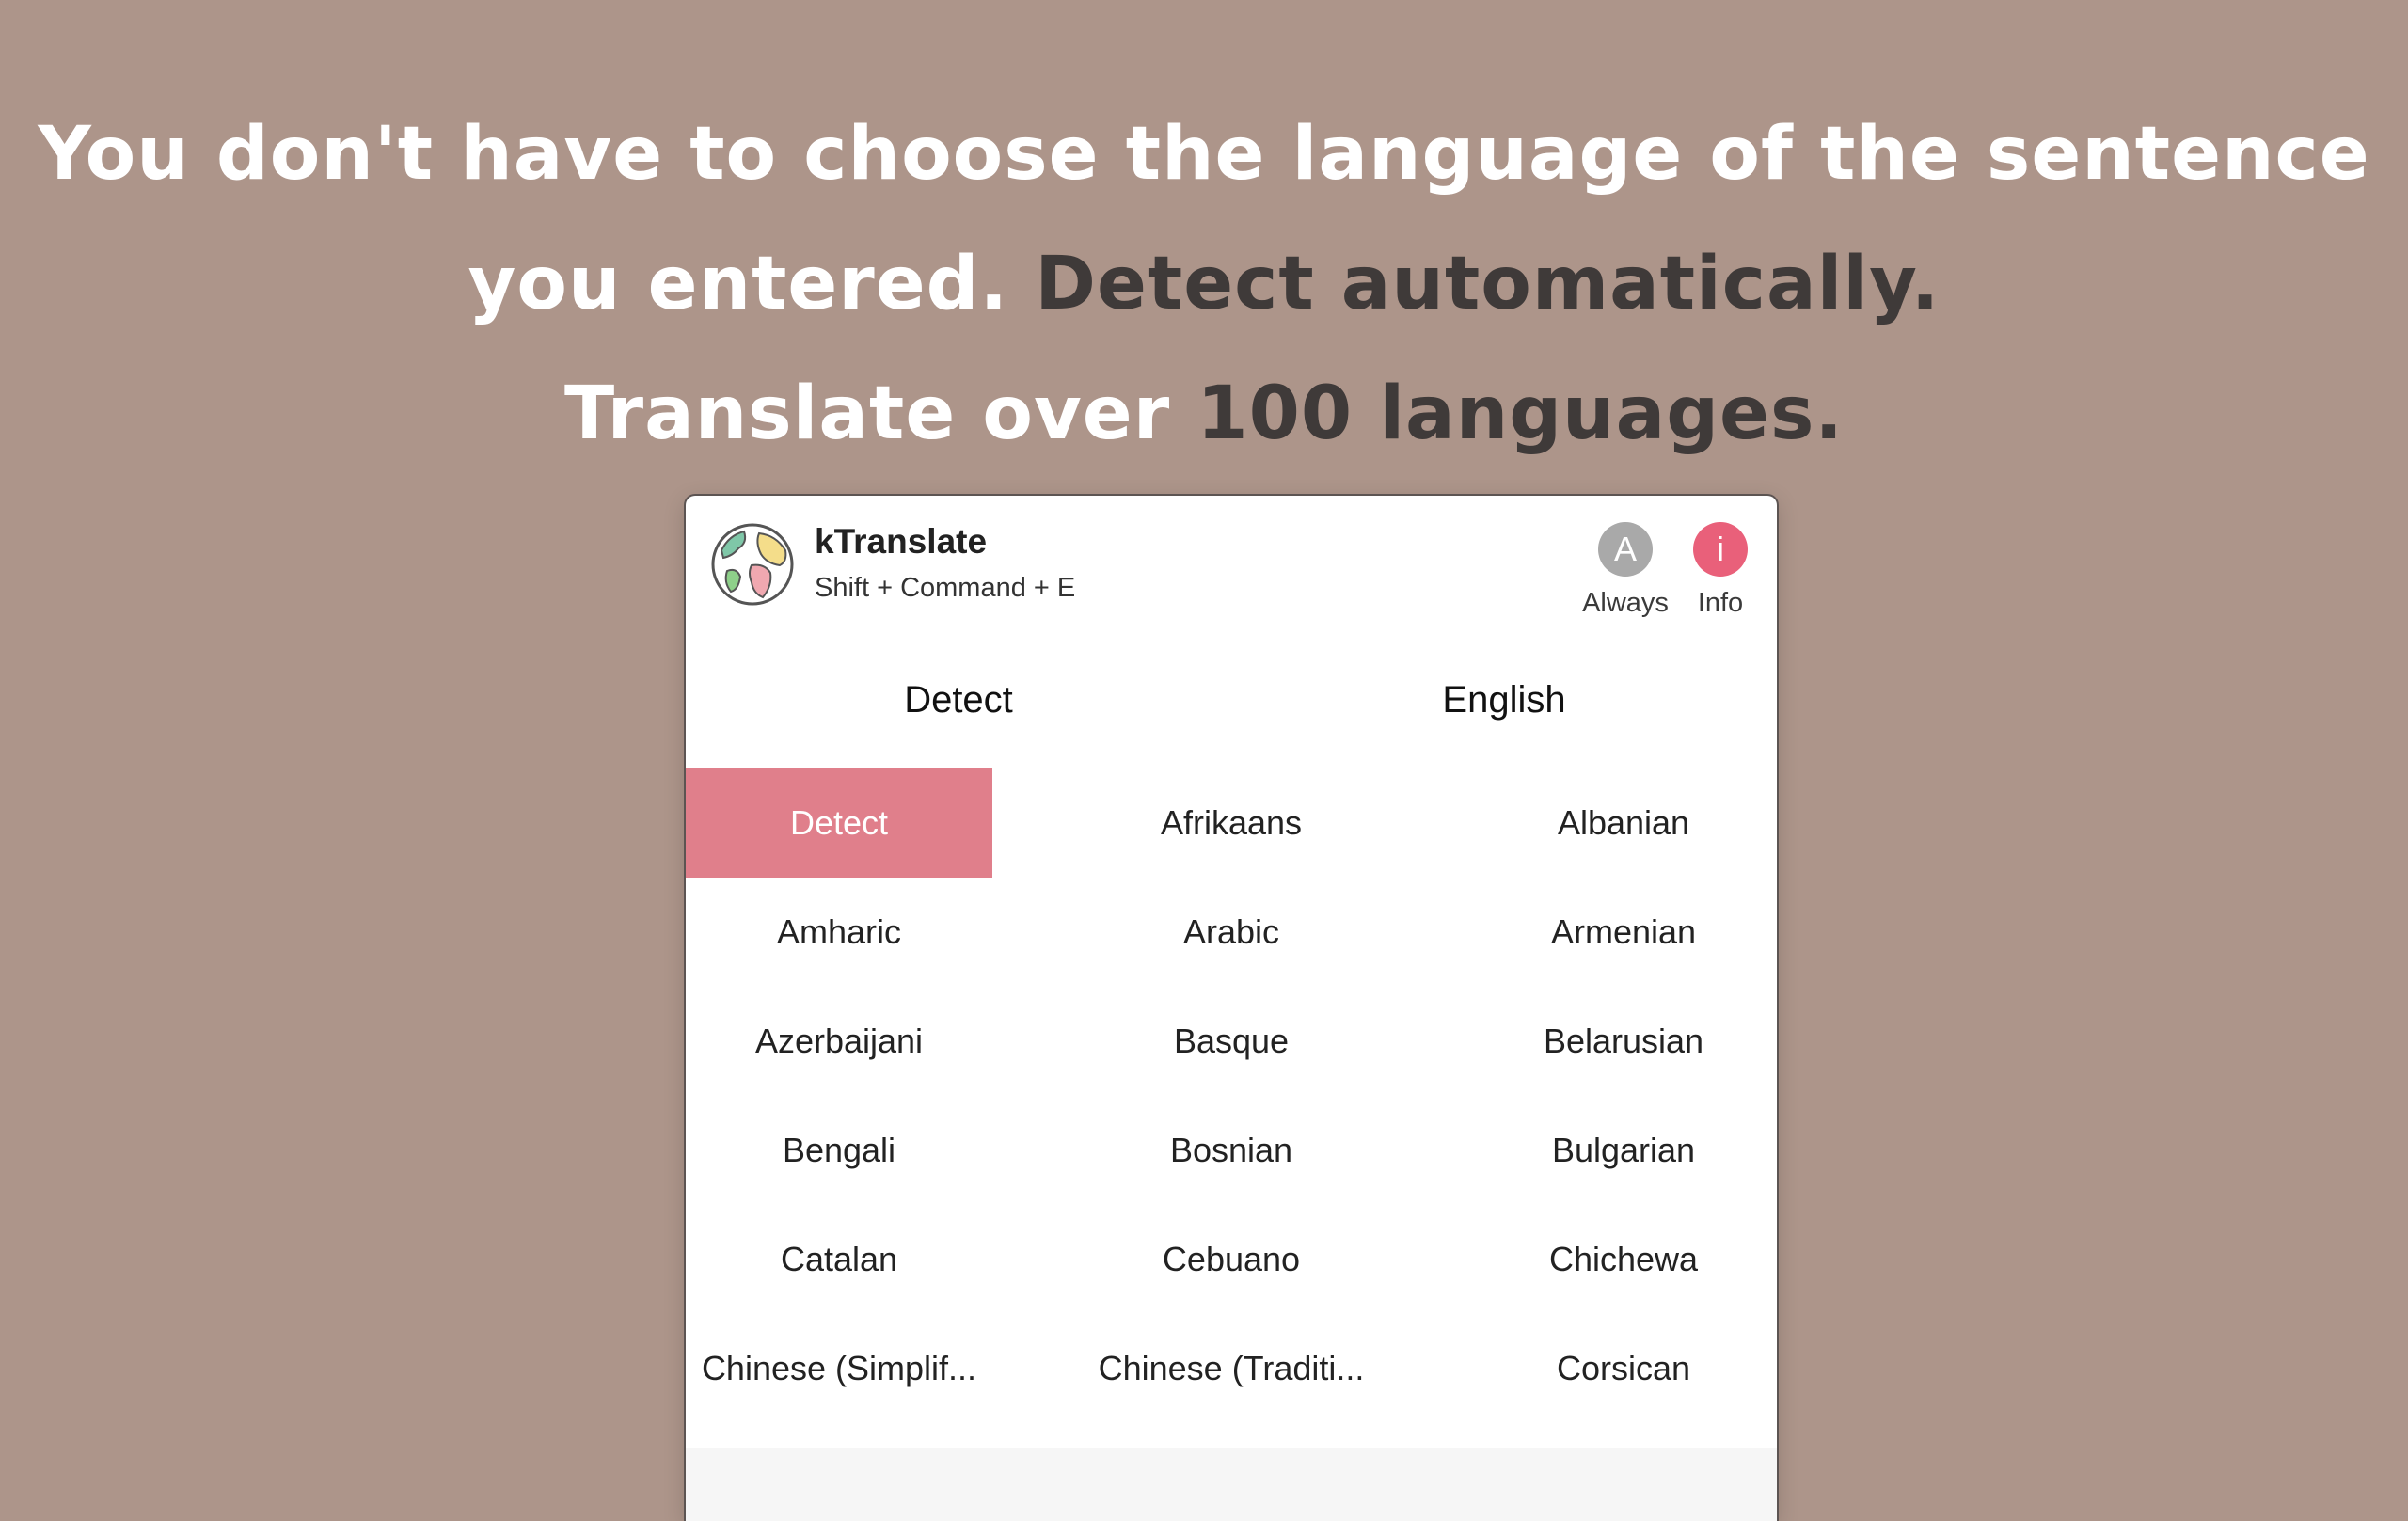 Image resolution: width=2408 pixels, height=1521 pixels. Describe the element at coordinates (1624, 1150) in the screenshot. I see `language-option: Bulgarian` at that location.